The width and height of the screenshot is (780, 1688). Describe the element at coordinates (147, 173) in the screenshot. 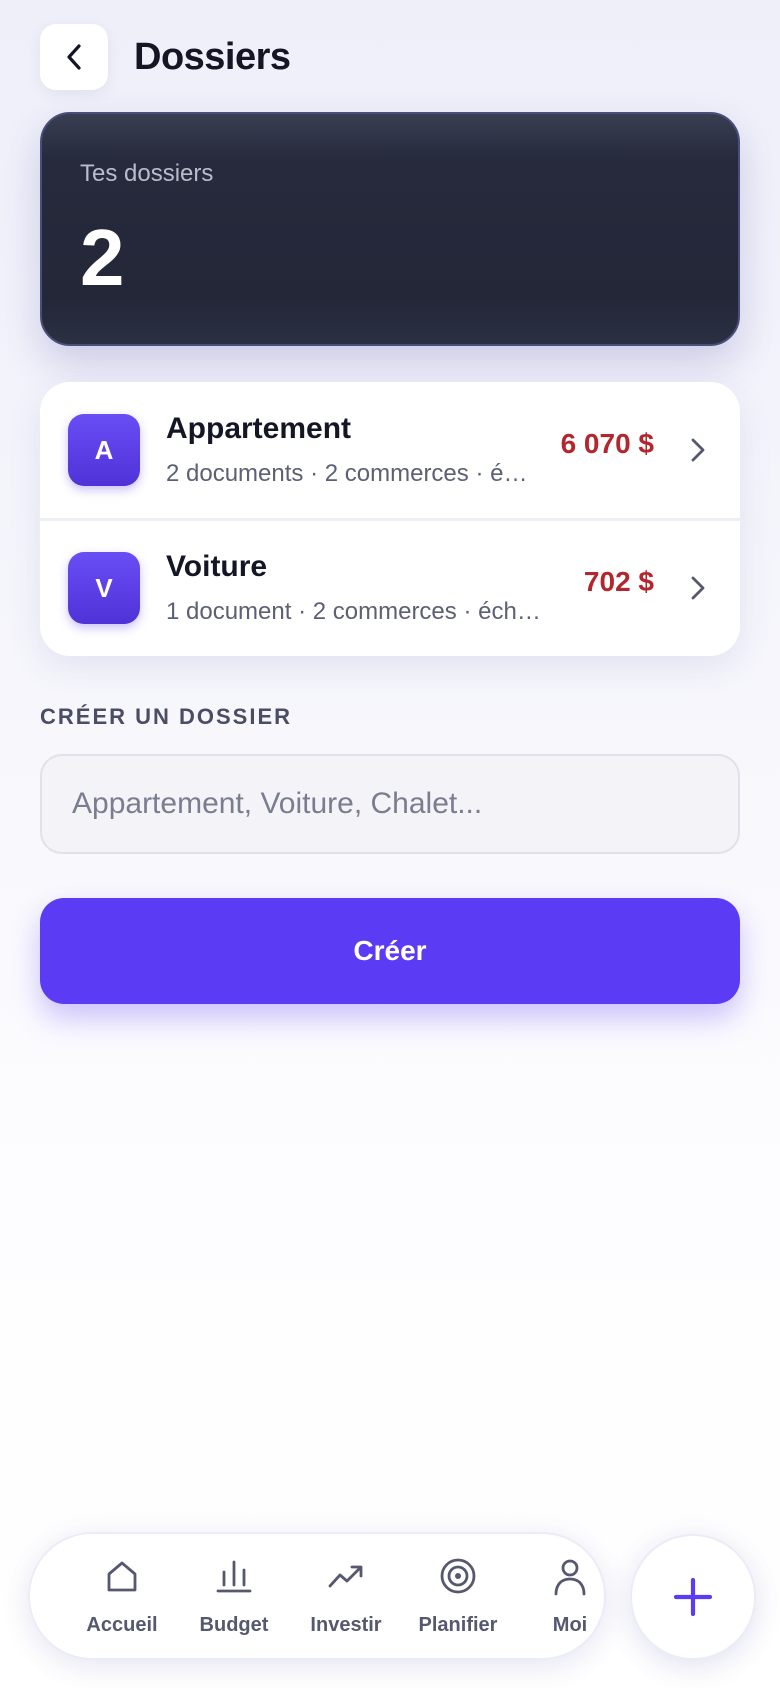

I see `summary-label: Tes dossiers` at that location.